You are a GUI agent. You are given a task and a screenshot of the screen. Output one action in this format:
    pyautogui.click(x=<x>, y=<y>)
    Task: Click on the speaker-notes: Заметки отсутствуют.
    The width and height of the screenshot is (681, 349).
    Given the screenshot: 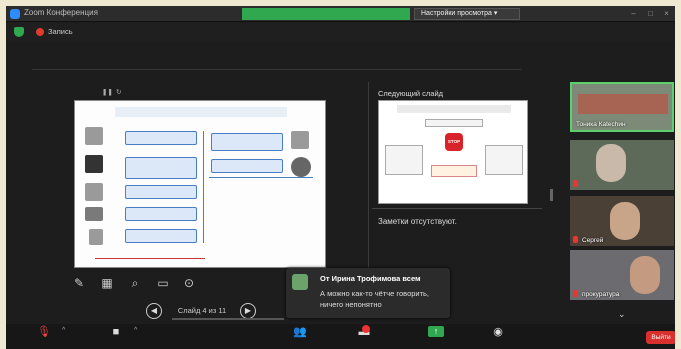 What is the action you would take?
    pyautogui.click(x=417, y=221)
    